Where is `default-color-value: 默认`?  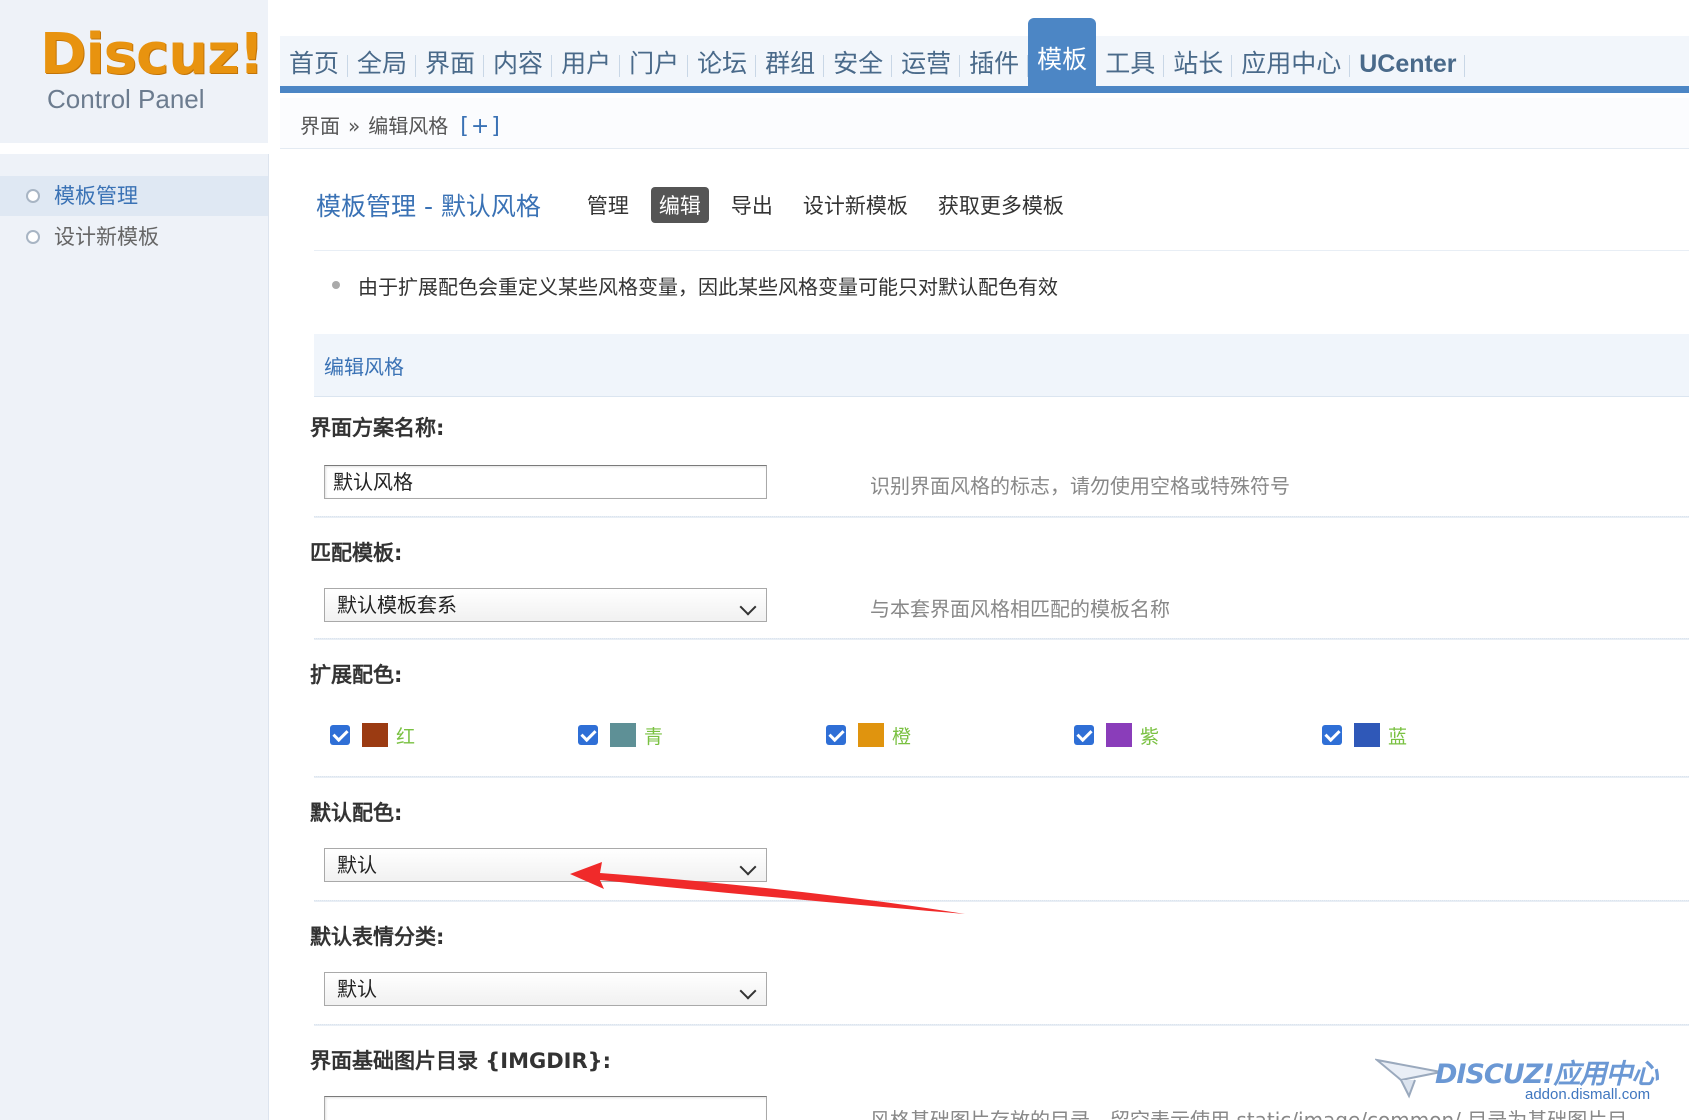 default-color-value: 默认 is located at coordinates (357, 865).